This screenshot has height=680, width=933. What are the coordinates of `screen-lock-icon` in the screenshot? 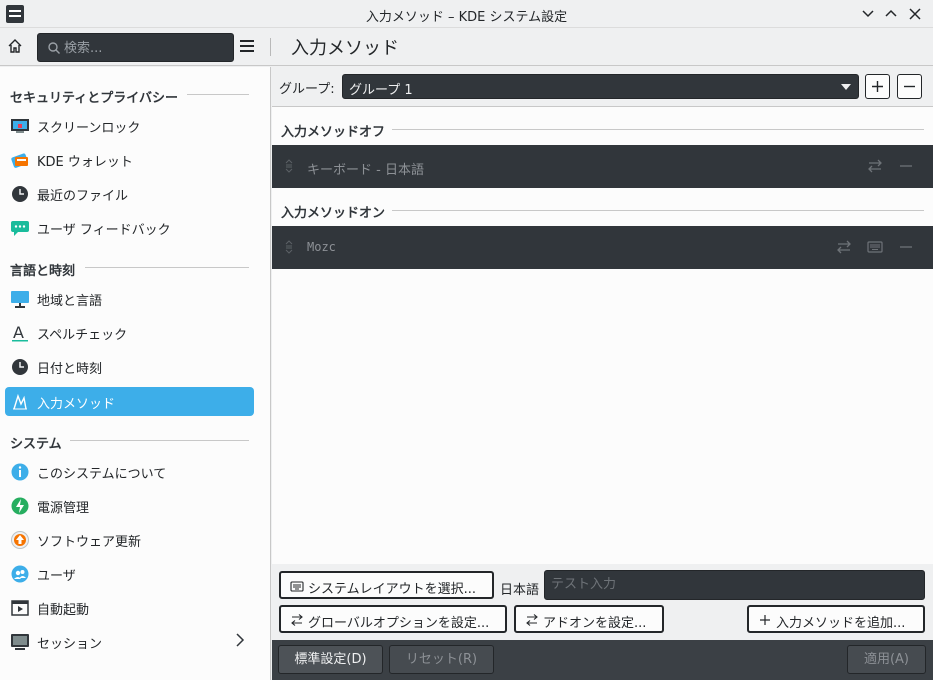 It's located at (20, 126).